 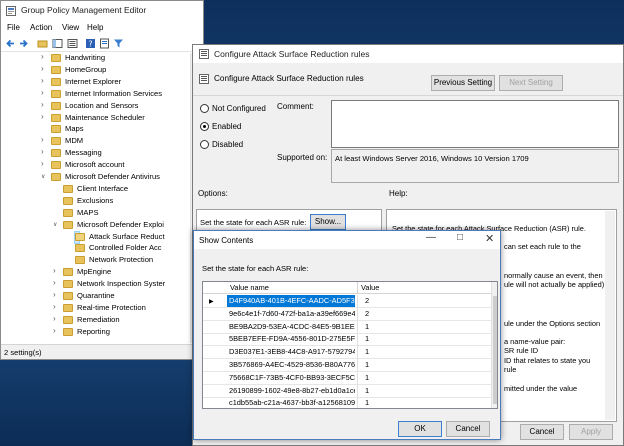 What do you see at coordinates (475, 124) in the screenshot?
I see `comment-textbox` at bounding box center [475, 124].